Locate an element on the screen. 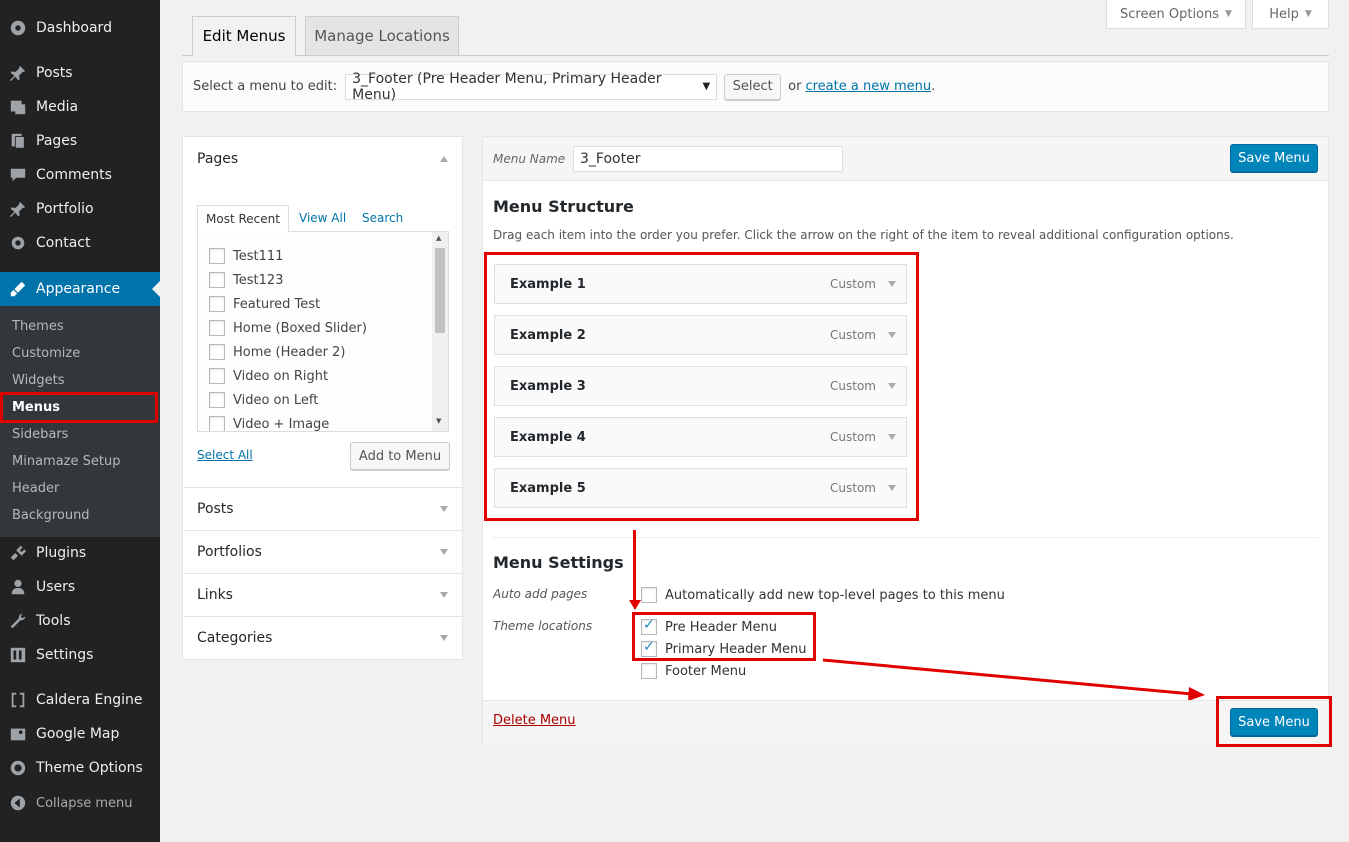 This screenshot has height=842, width=1349. sidebar-item-label: Contact is located at coordinates (63, 243).